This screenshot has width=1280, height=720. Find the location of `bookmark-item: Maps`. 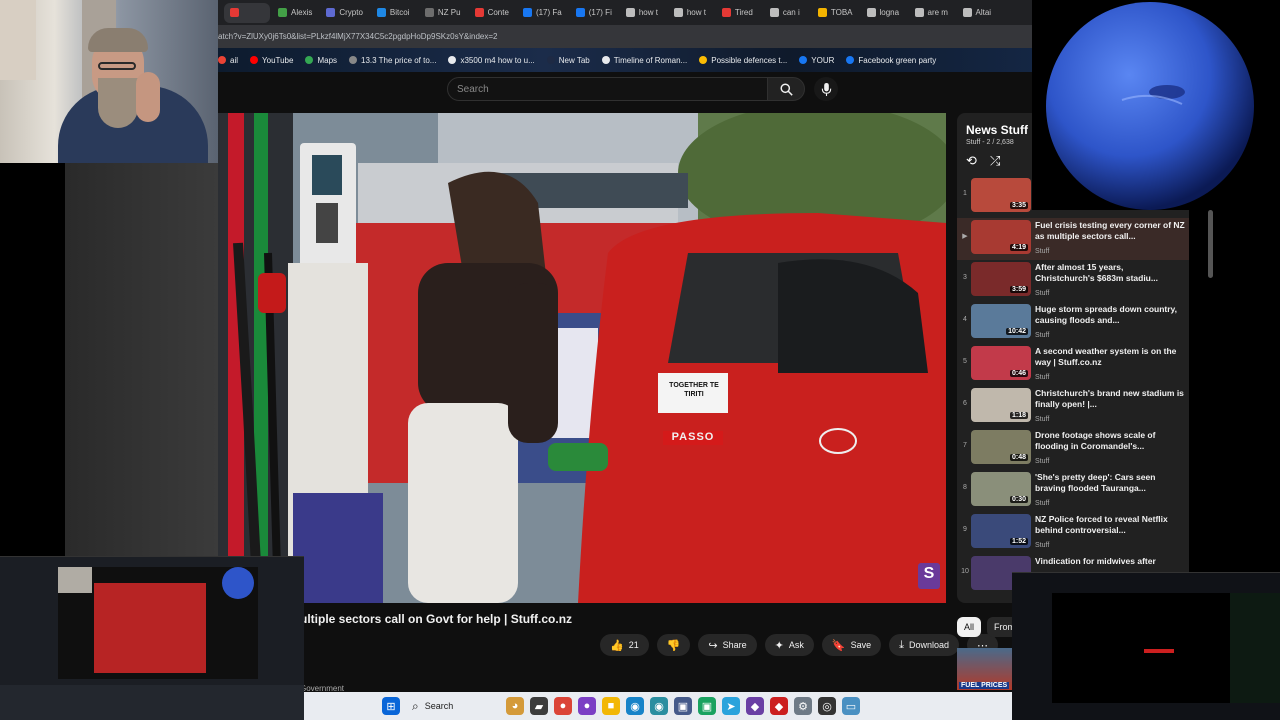

bookmark-item: Maps is located at coordinates (321, 60).